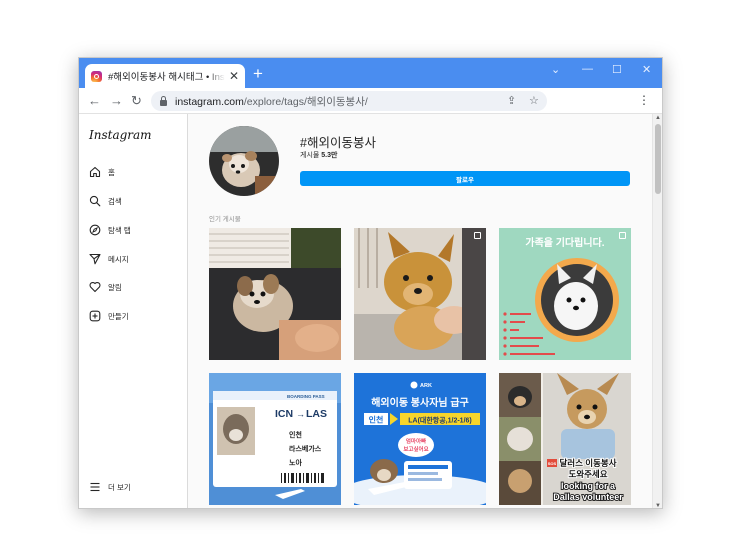  I want to click on sidebar: Instagram 홈 검색 탐색 탭 메시지 알림 만들기 더 보기, so click(133, 311).